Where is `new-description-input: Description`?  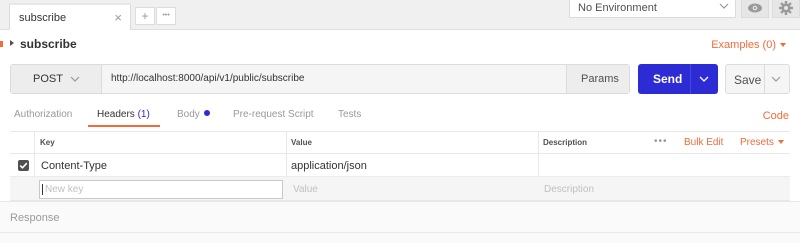
new-description-input: Description is located at coordinates (569, 189).